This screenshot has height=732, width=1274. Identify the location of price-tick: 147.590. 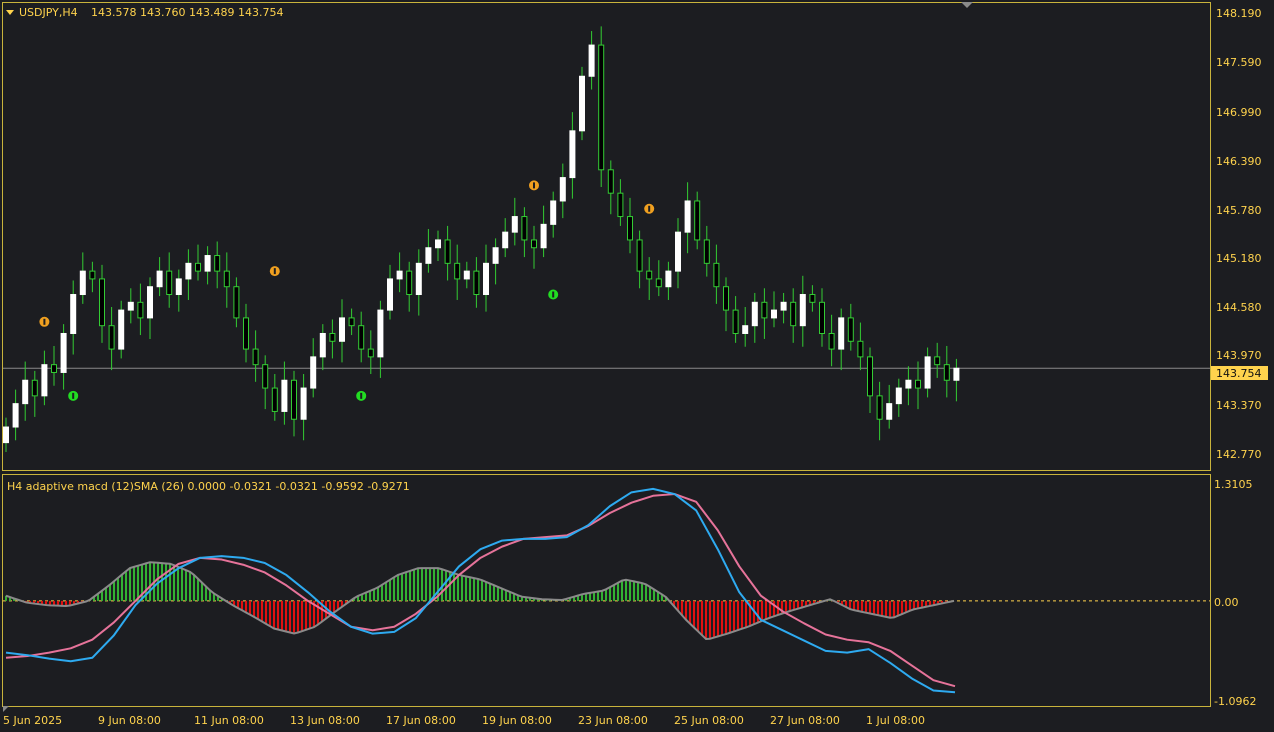
(1239, 62).